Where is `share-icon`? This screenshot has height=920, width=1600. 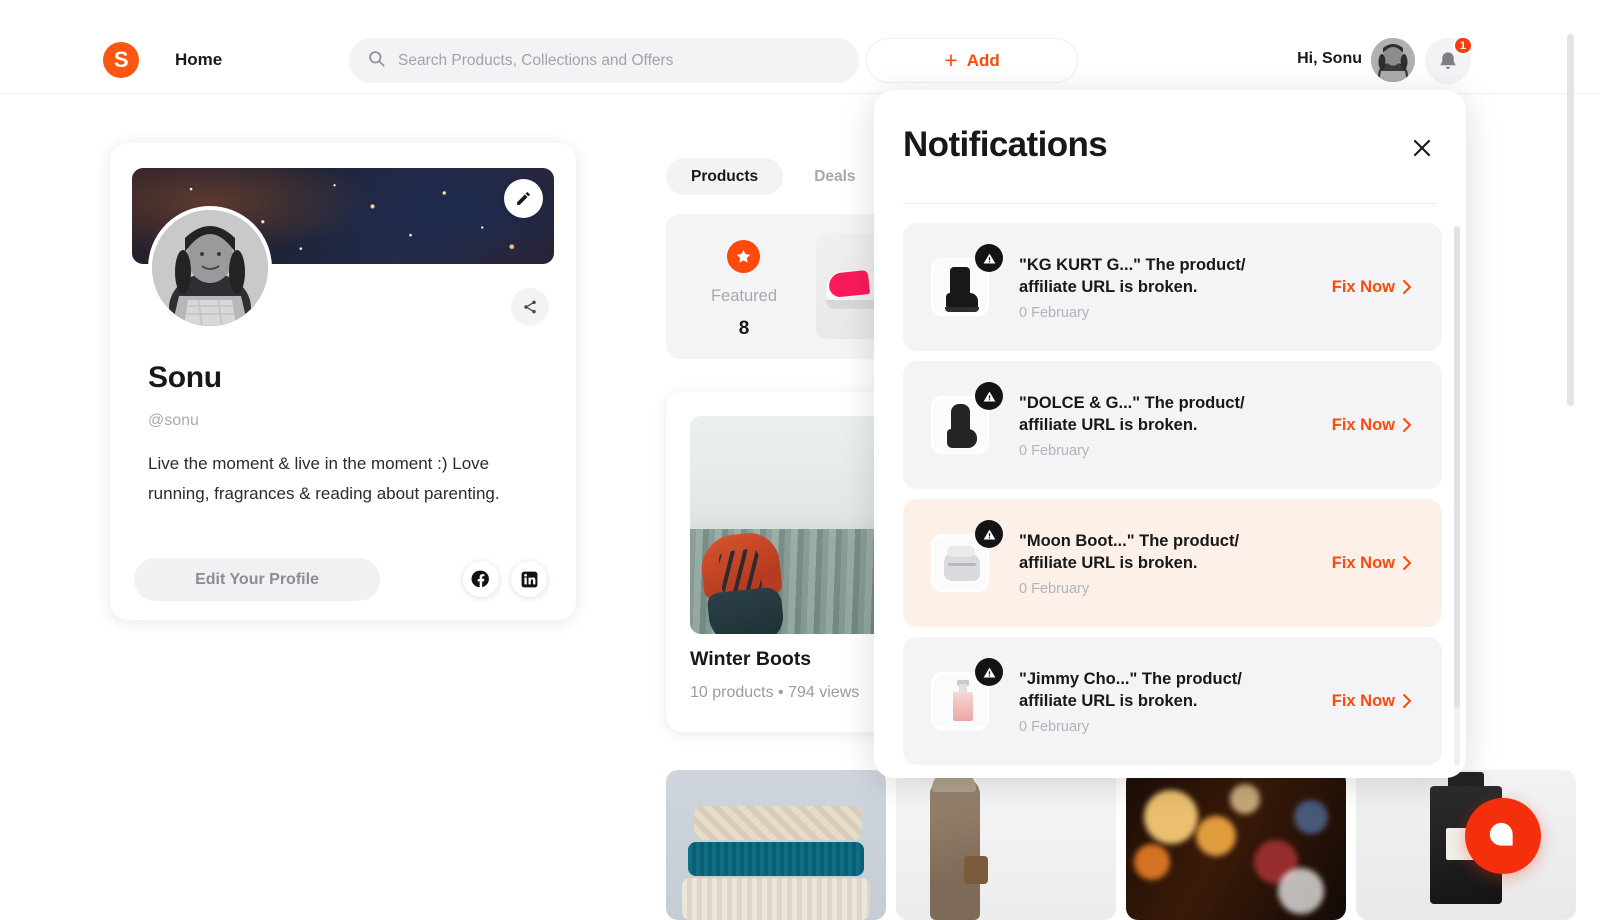
share-icon is located at coordinates (530, 307).